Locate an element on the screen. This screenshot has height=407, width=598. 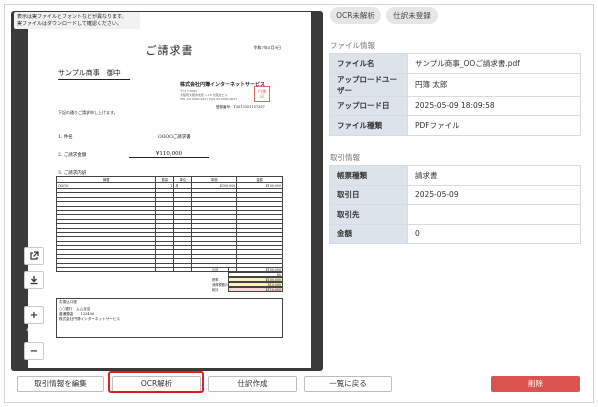
invoice-company: 株式会社円簿インターネットサービス is located at coordinates (223, 85).